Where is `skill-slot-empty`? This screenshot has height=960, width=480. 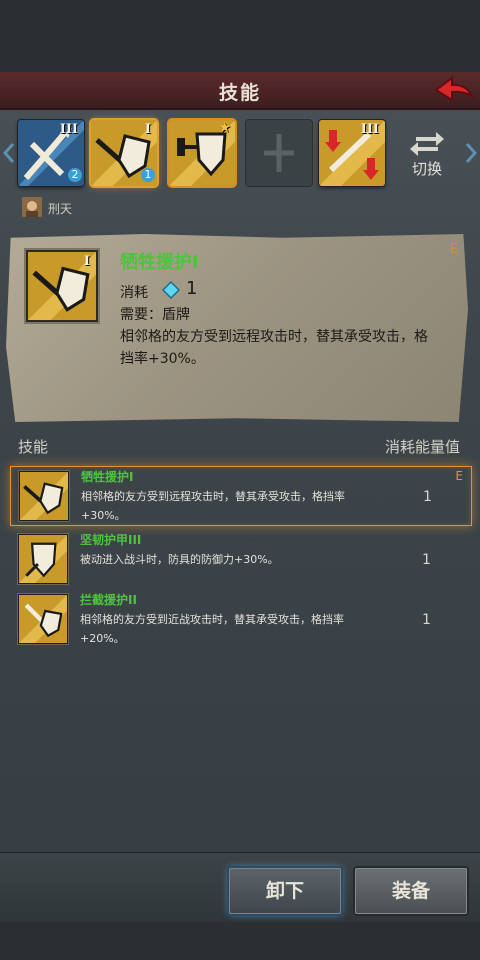
skill-slot-empty is located at coordinates (279, 153).